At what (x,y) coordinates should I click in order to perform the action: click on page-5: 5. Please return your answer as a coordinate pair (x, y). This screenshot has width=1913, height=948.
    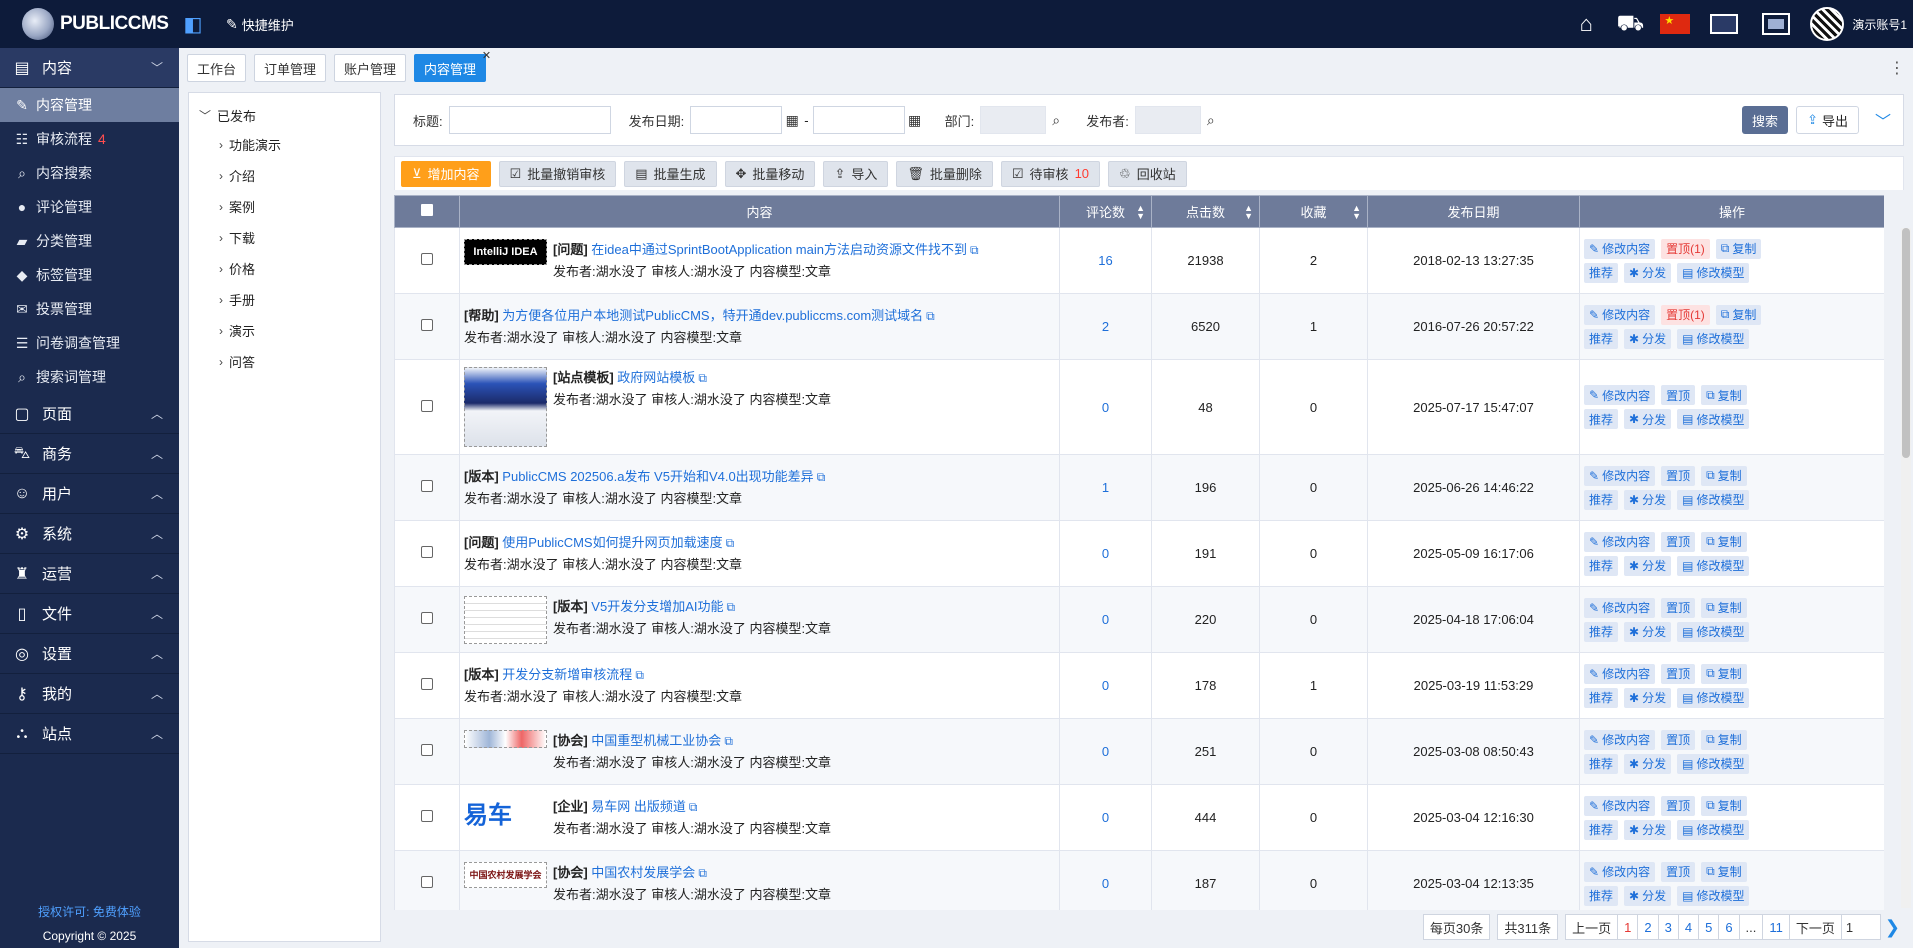
    Looking at the image, I should click on (1709, 927).